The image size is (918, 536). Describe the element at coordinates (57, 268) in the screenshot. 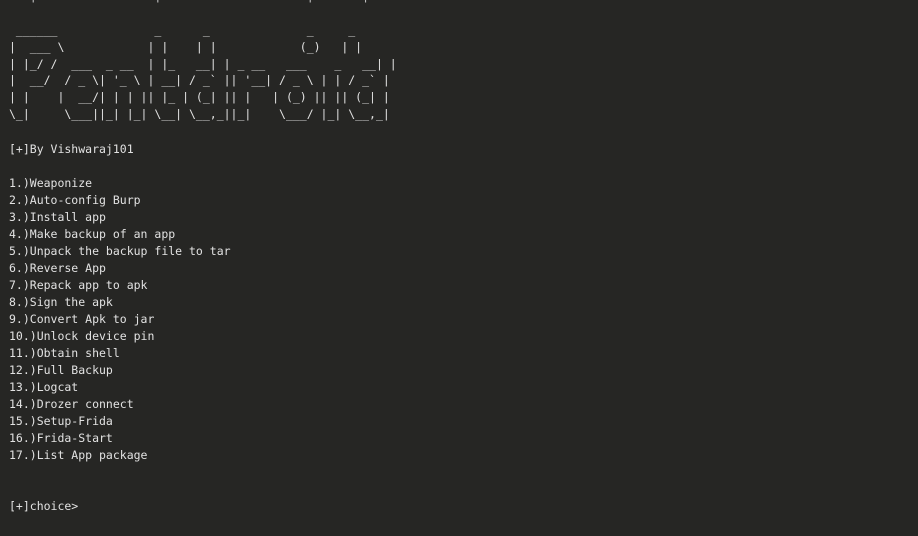

I see `menu-item-reverse-app: 6.)Reverse App` at that location.